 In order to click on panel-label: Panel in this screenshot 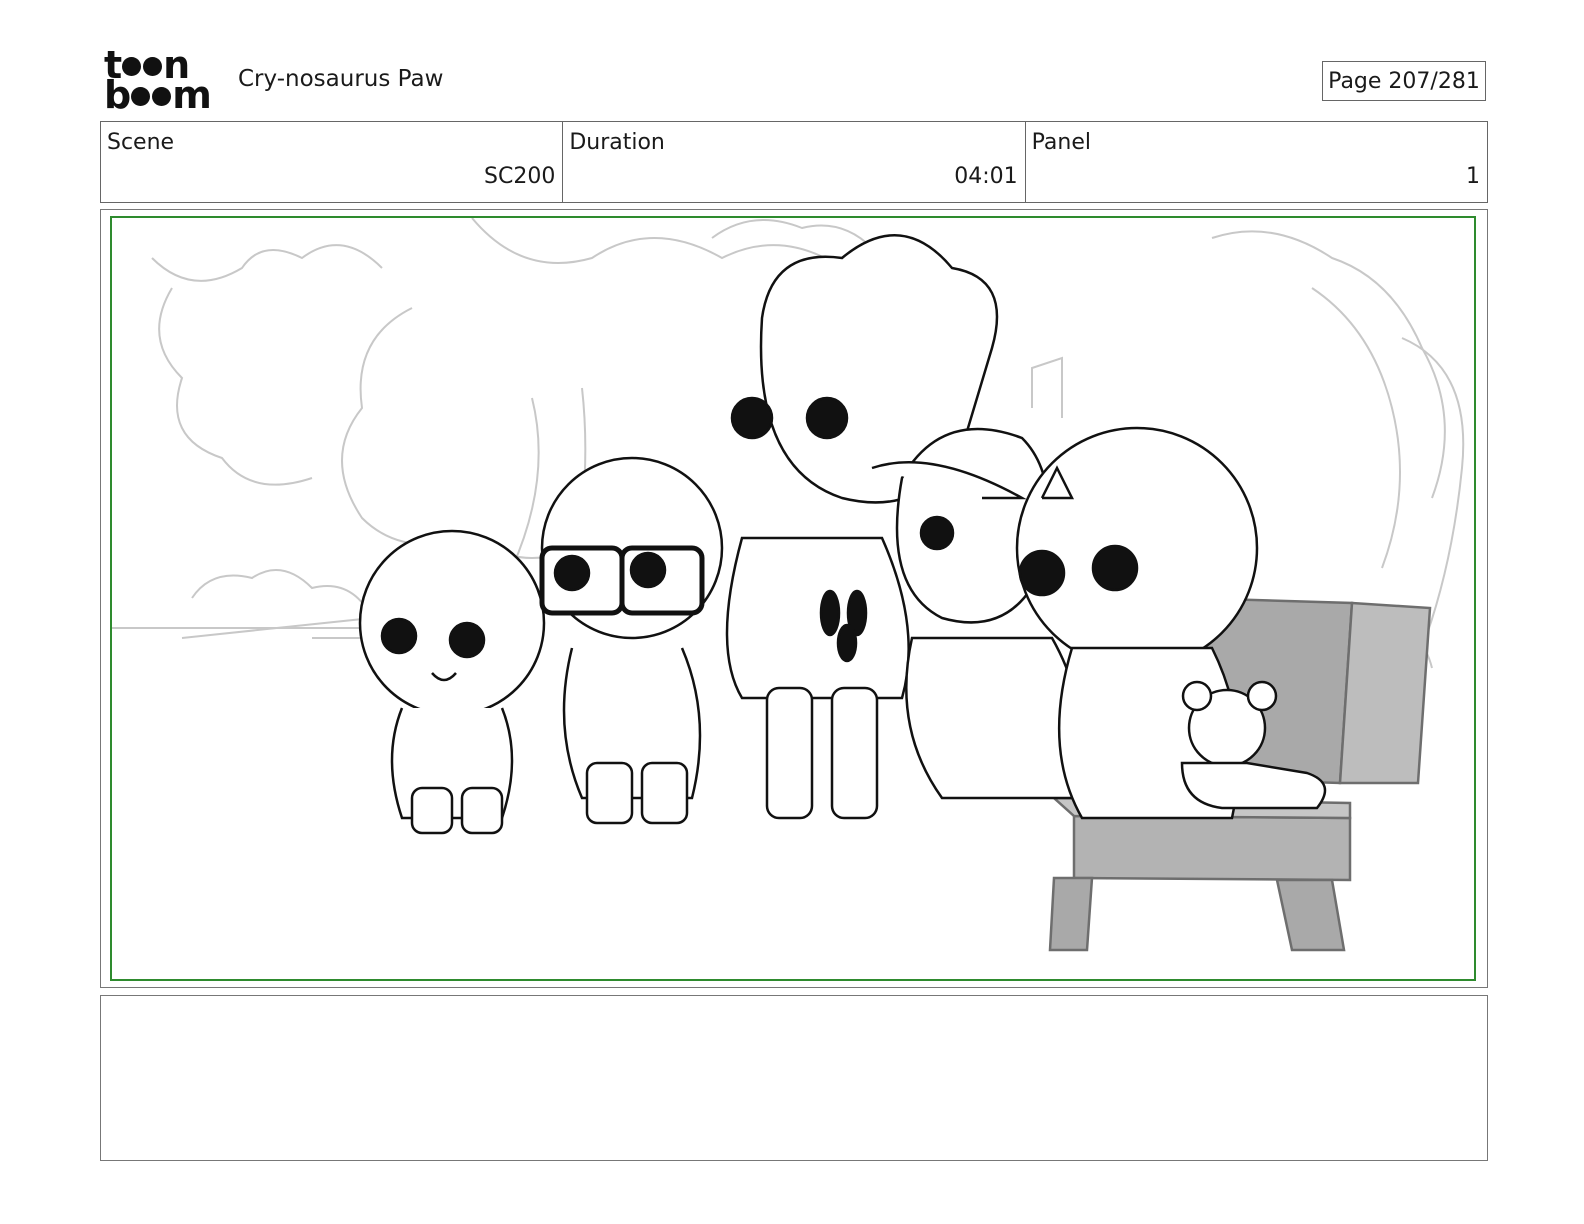, I will do `click(1061, 142)`.